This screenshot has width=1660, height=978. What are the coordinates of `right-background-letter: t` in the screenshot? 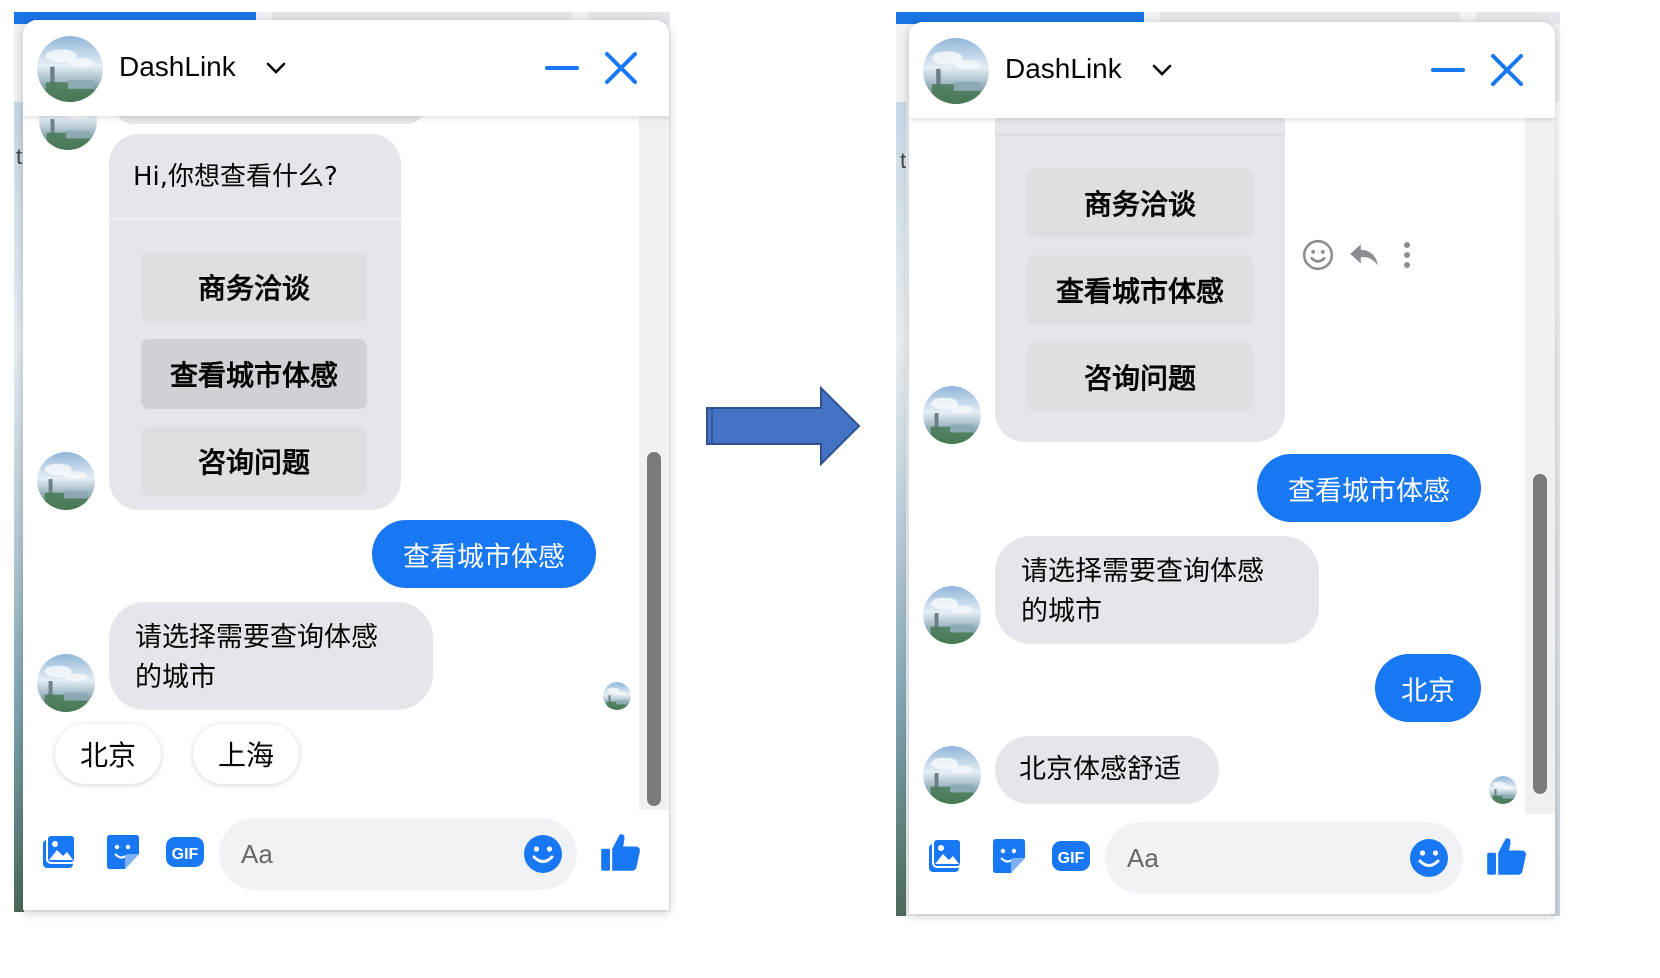 It's located at (903, 160).